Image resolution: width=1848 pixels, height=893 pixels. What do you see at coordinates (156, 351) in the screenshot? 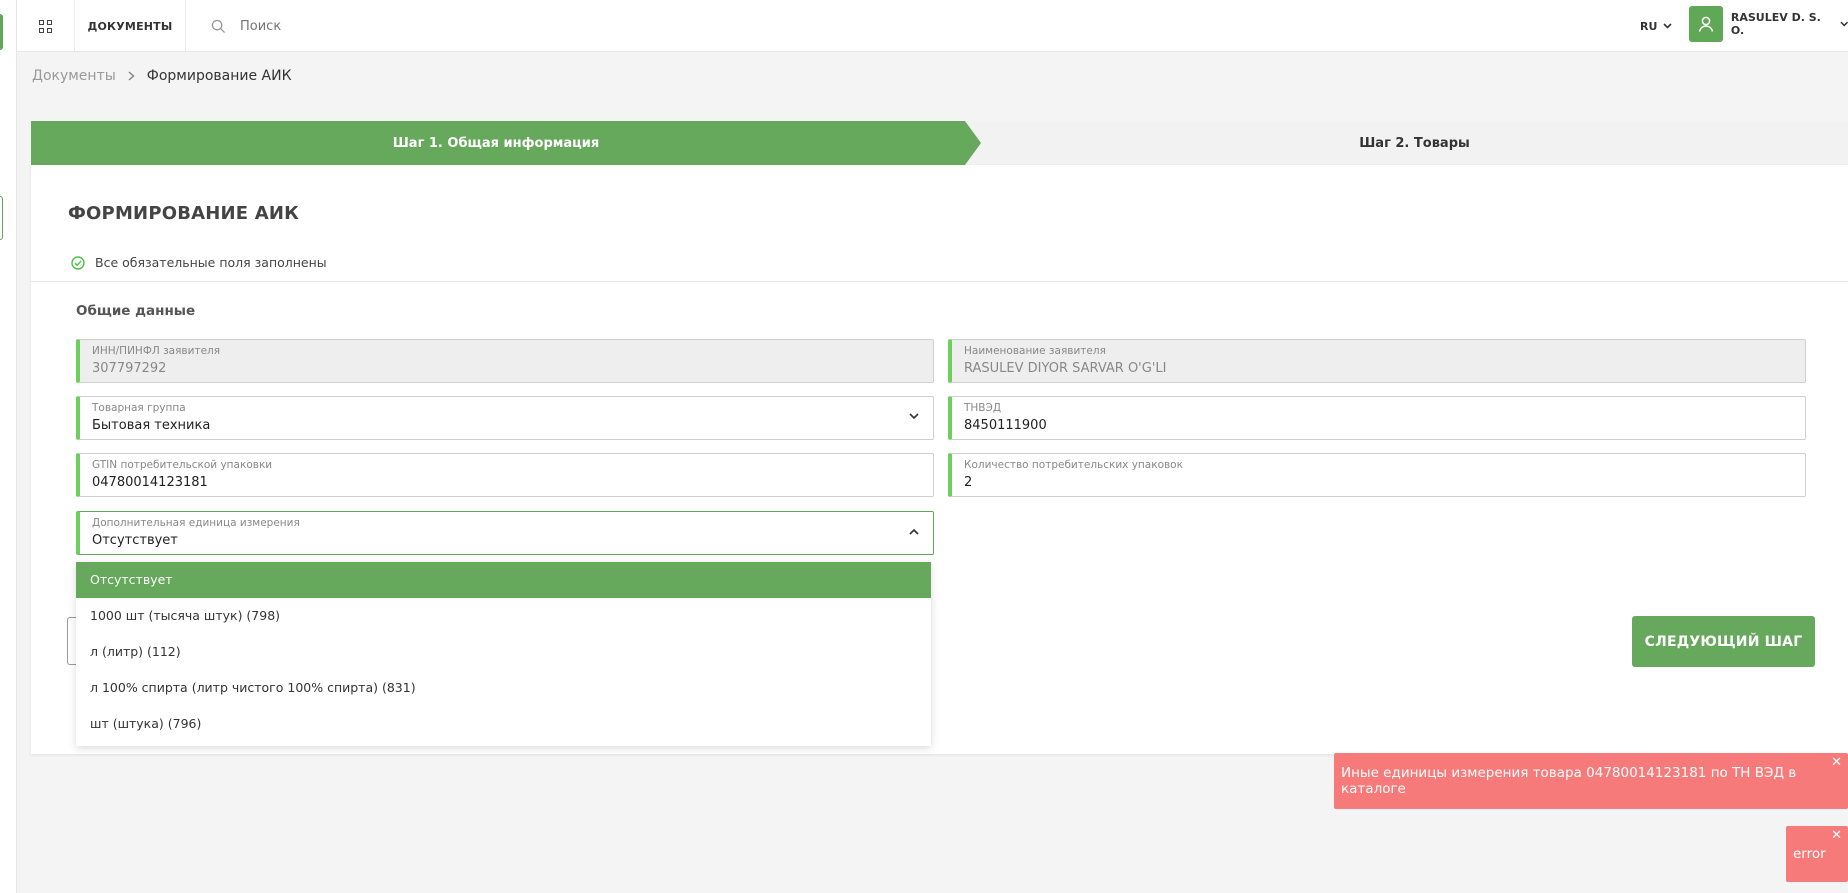
I see `field-label: ИНН/ПИНФЛ заявителя` at bounding box center [156, 351].